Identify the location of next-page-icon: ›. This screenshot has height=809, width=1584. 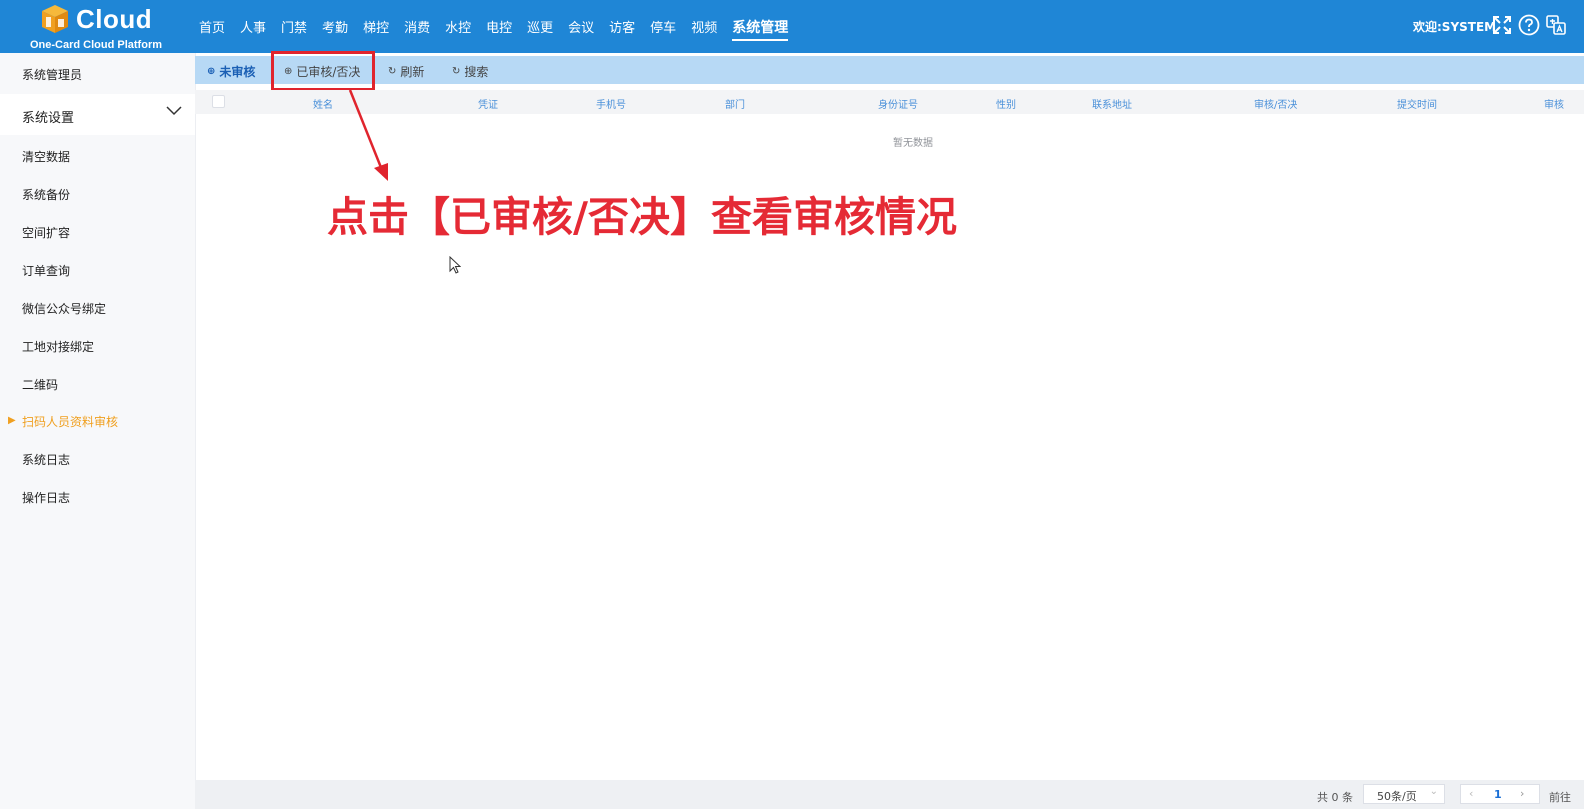
(1522, 793).